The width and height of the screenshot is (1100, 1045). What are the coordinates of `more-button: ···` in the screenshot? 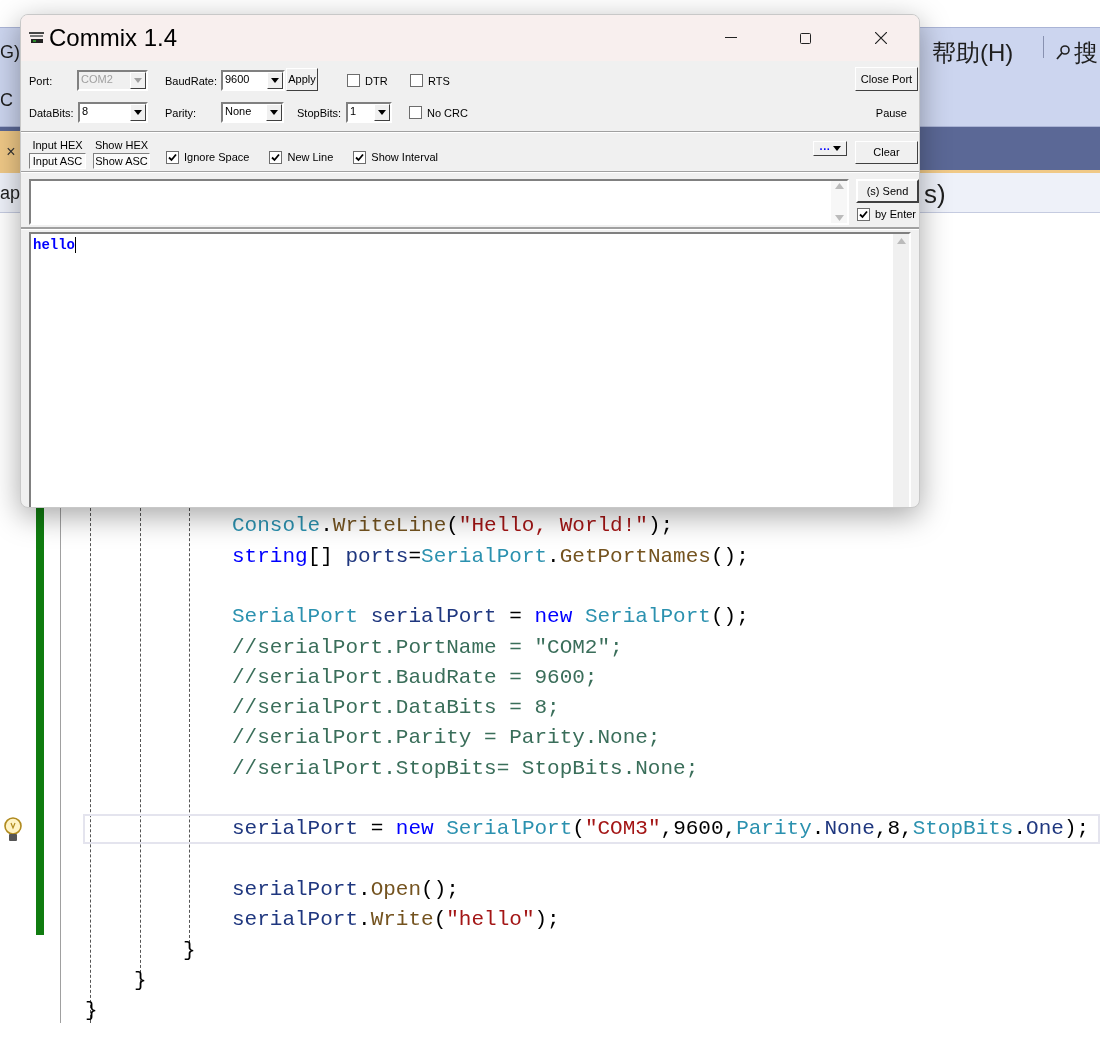 It's located at (830, 148).